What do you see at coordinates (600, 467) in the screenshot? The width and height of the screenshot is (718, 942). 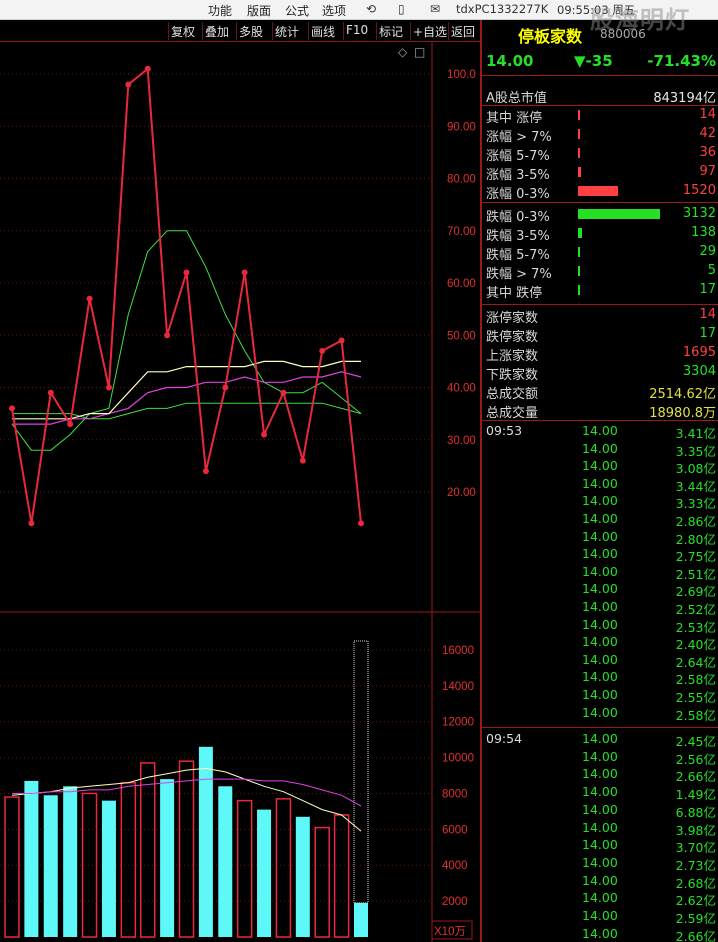 I see `tick-row: 14.00 3.08亿` at bounding box center [600, 467].